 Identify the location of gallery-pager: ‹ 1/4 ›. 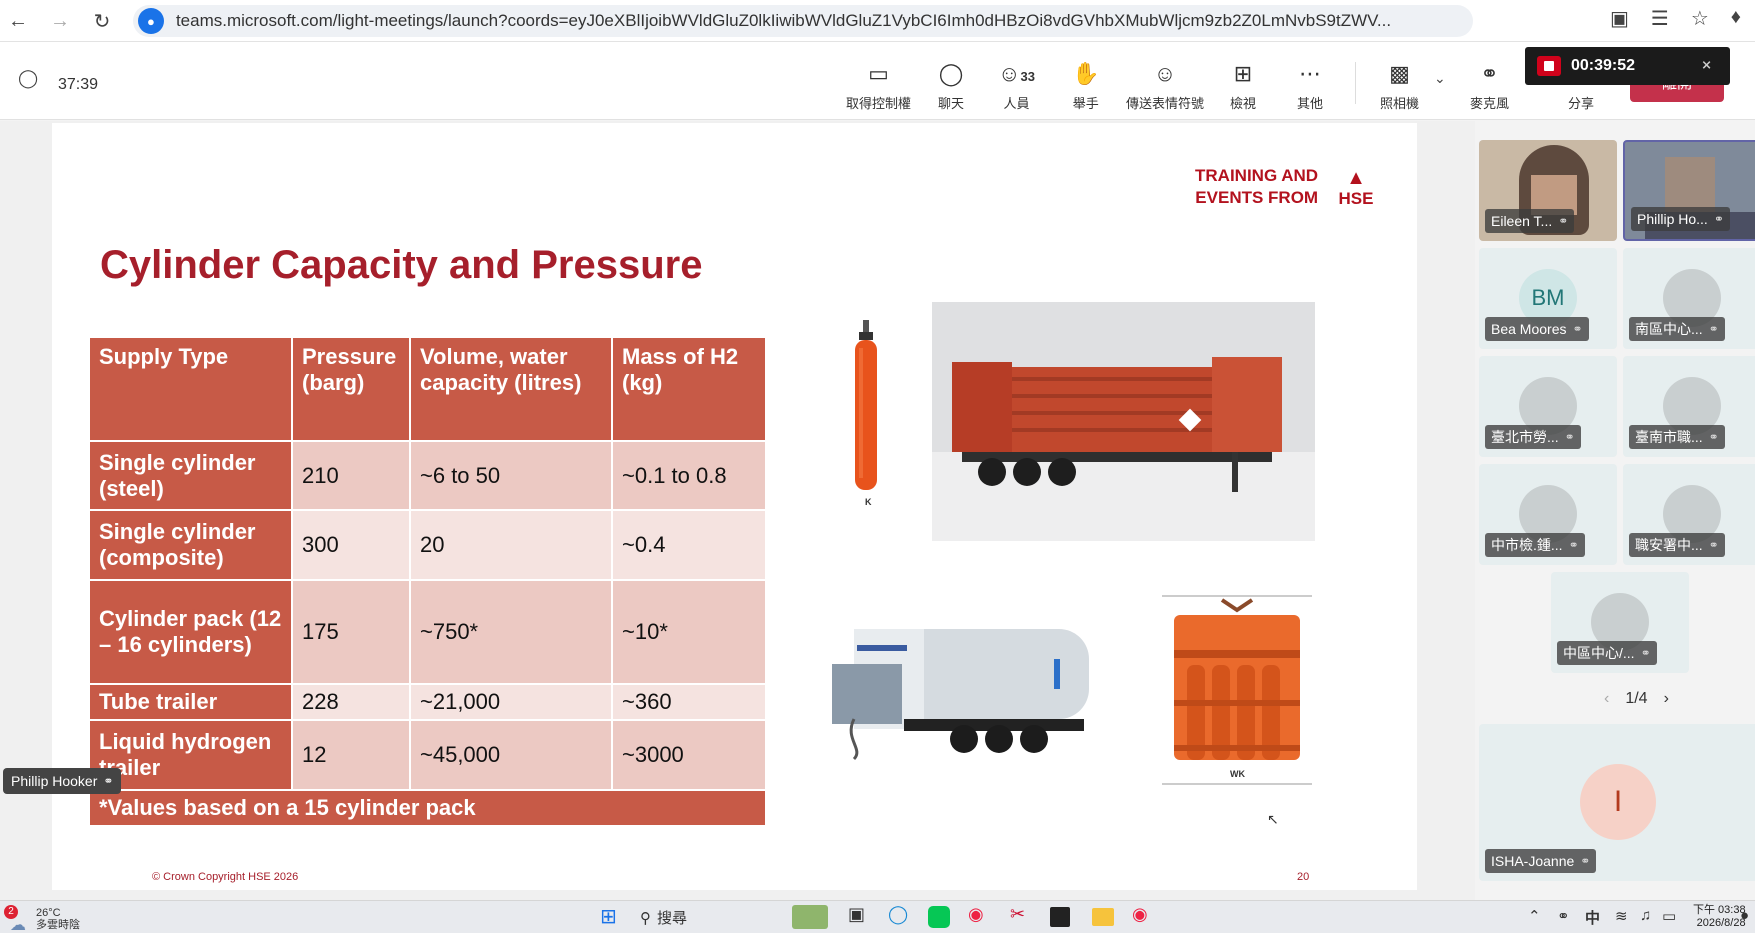
(1636, 699).